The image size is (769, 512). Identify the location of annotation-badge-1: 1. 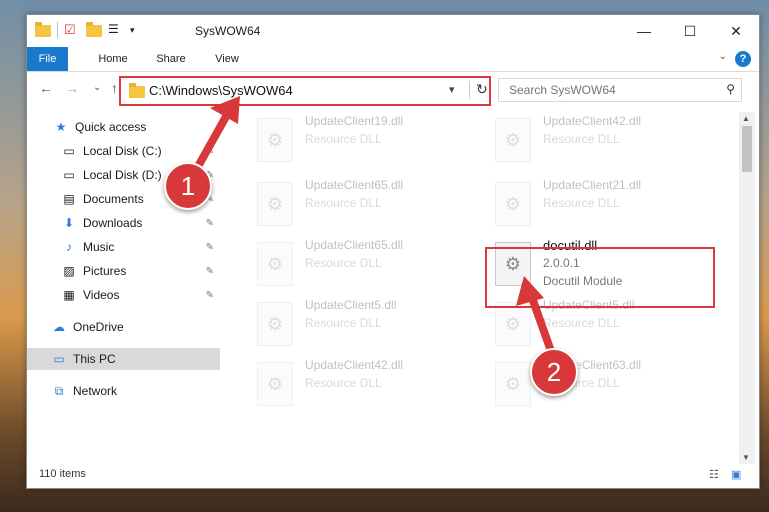
(188, 186).